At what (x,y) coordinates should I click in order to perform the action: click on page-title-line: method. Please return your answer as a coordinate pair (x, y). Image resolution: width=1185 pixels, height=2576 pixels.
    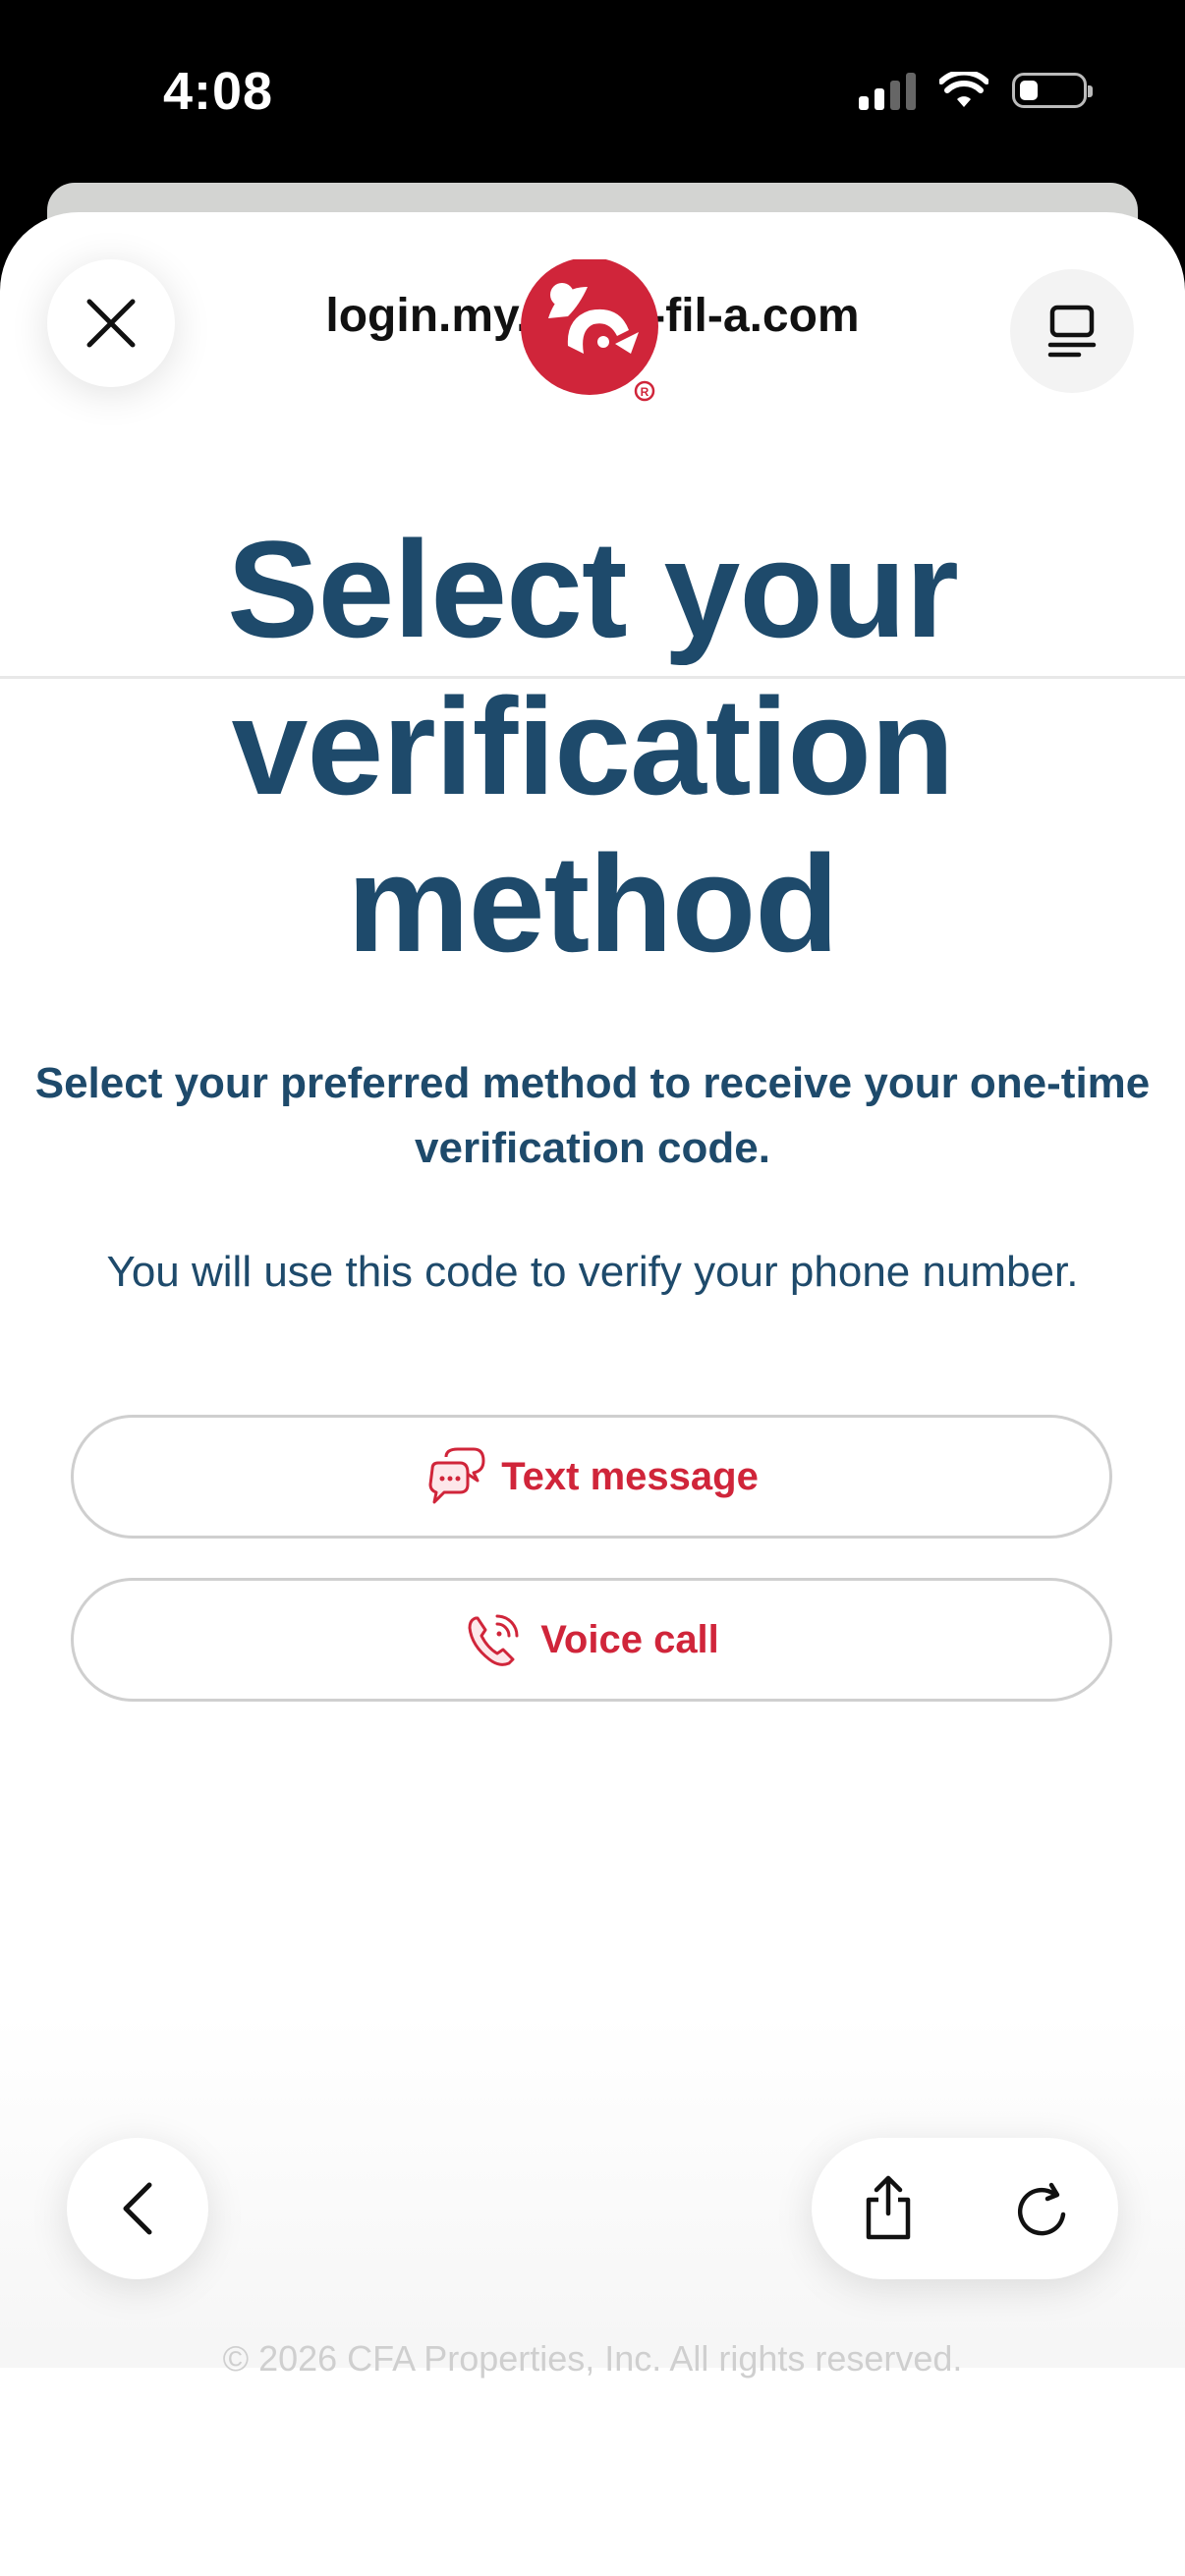
    Looking at the image, I should click on (593, 903).